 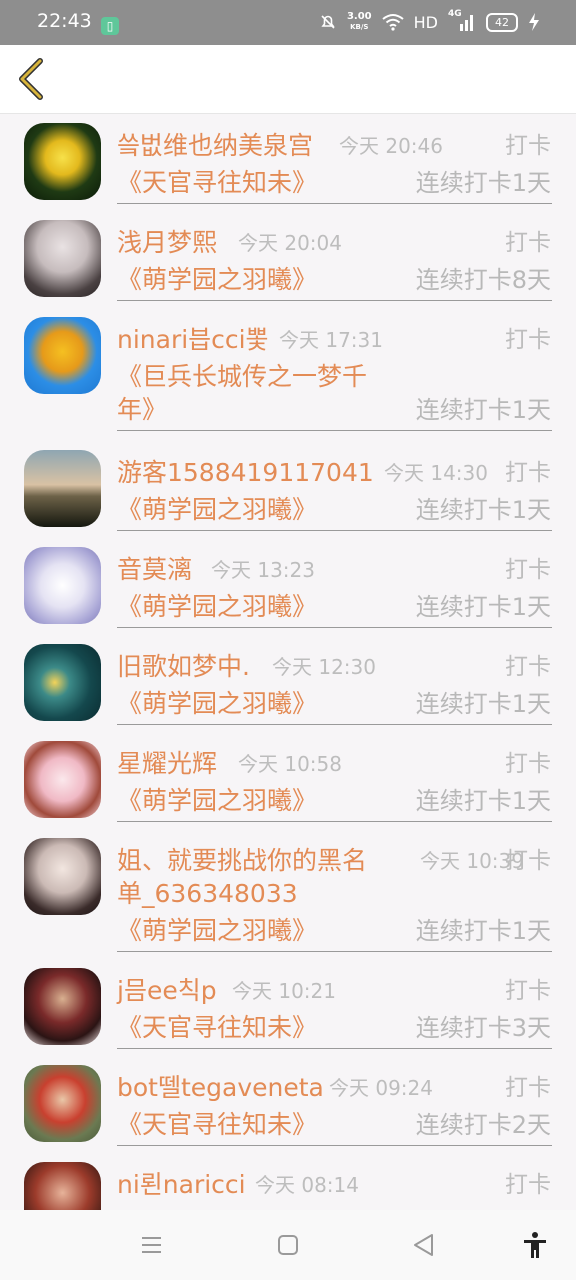 I want to click on home-icon, so click(x=288, y=1245).